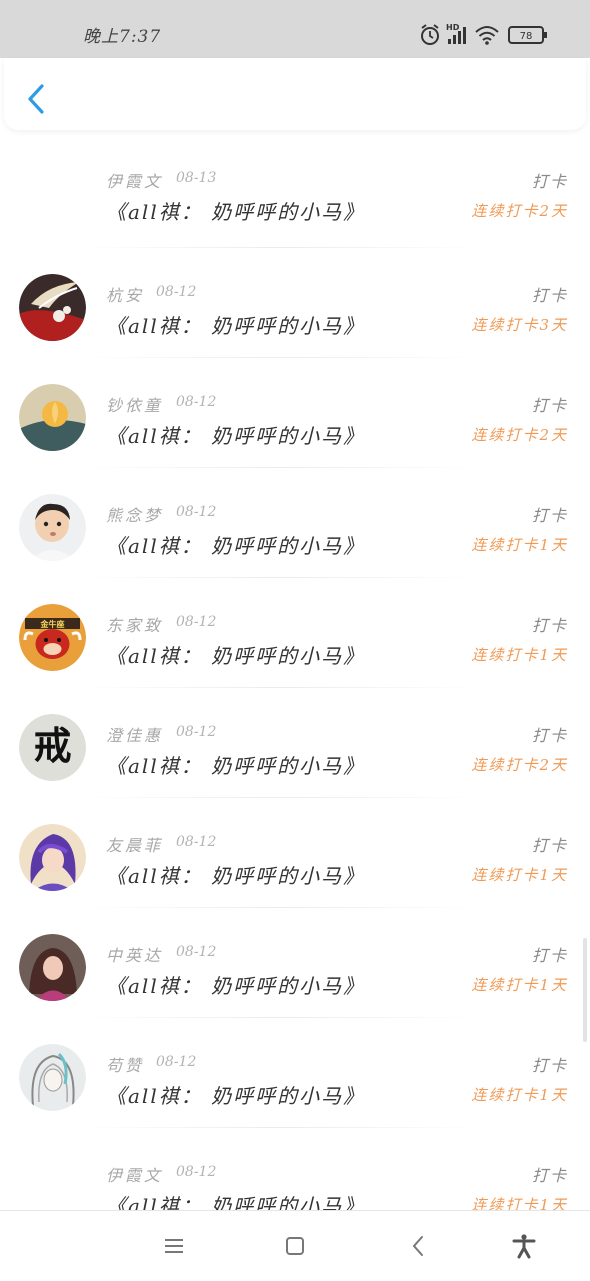 The height and width of the screenshot is (1281, 590). Describe the element at coordinates (487, 35) in the screenshot. I see `wifi-icon` at that location.